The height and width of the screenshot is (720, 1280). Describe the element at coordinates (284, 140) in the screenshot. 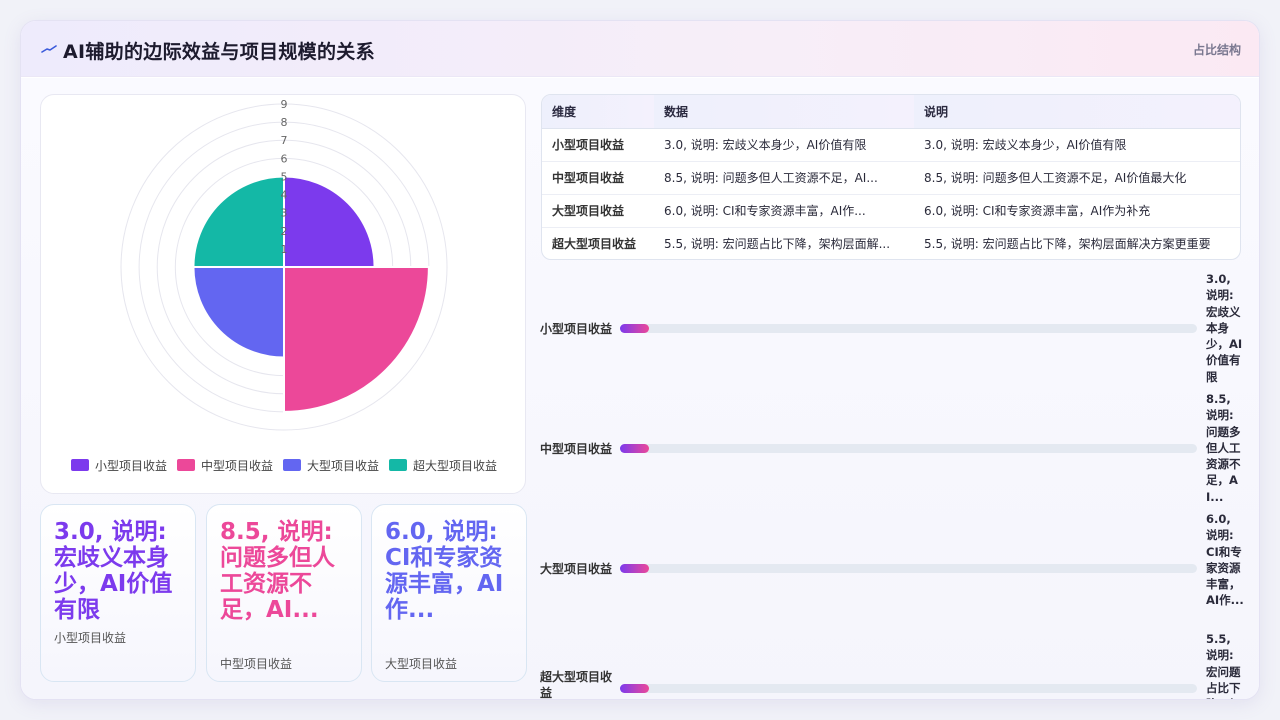

I see `r-tick-label: 7` at that location.